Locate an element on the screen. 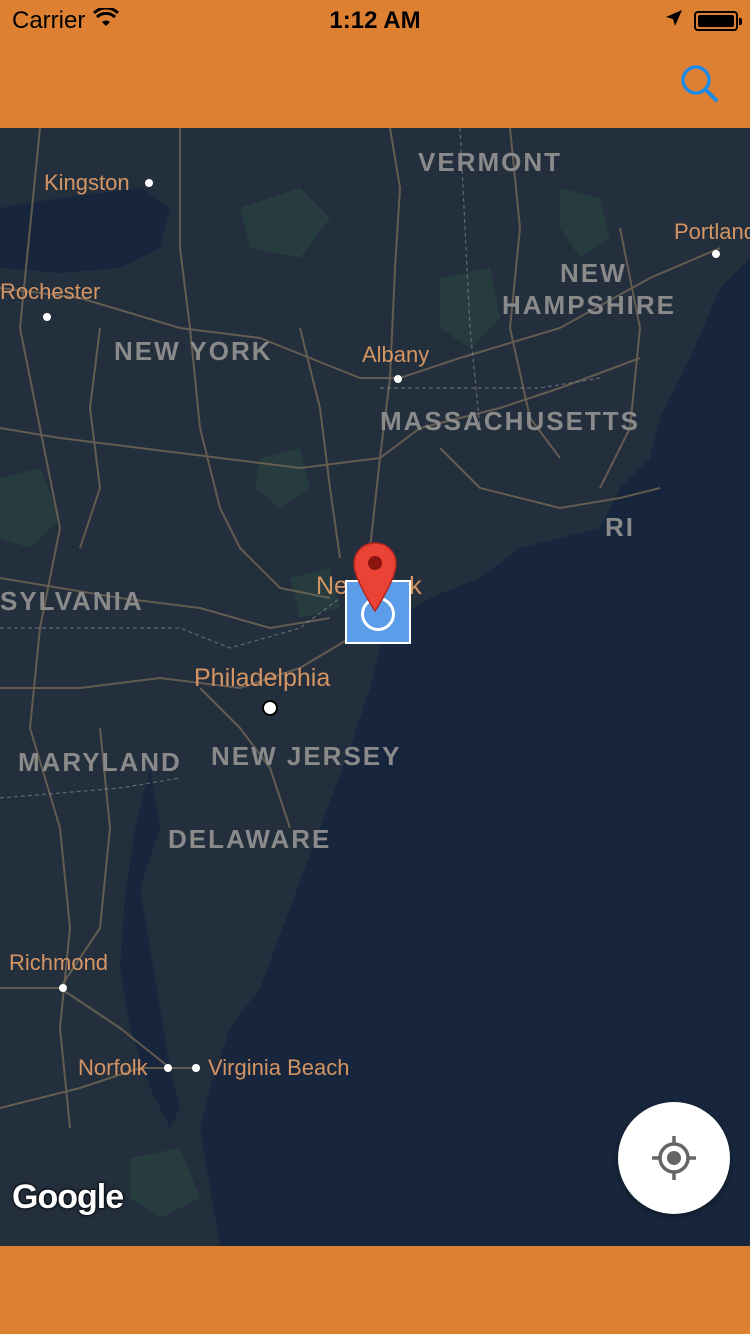  state-label-new-hampshire-1: NEW is located at coordinates (593, 273).